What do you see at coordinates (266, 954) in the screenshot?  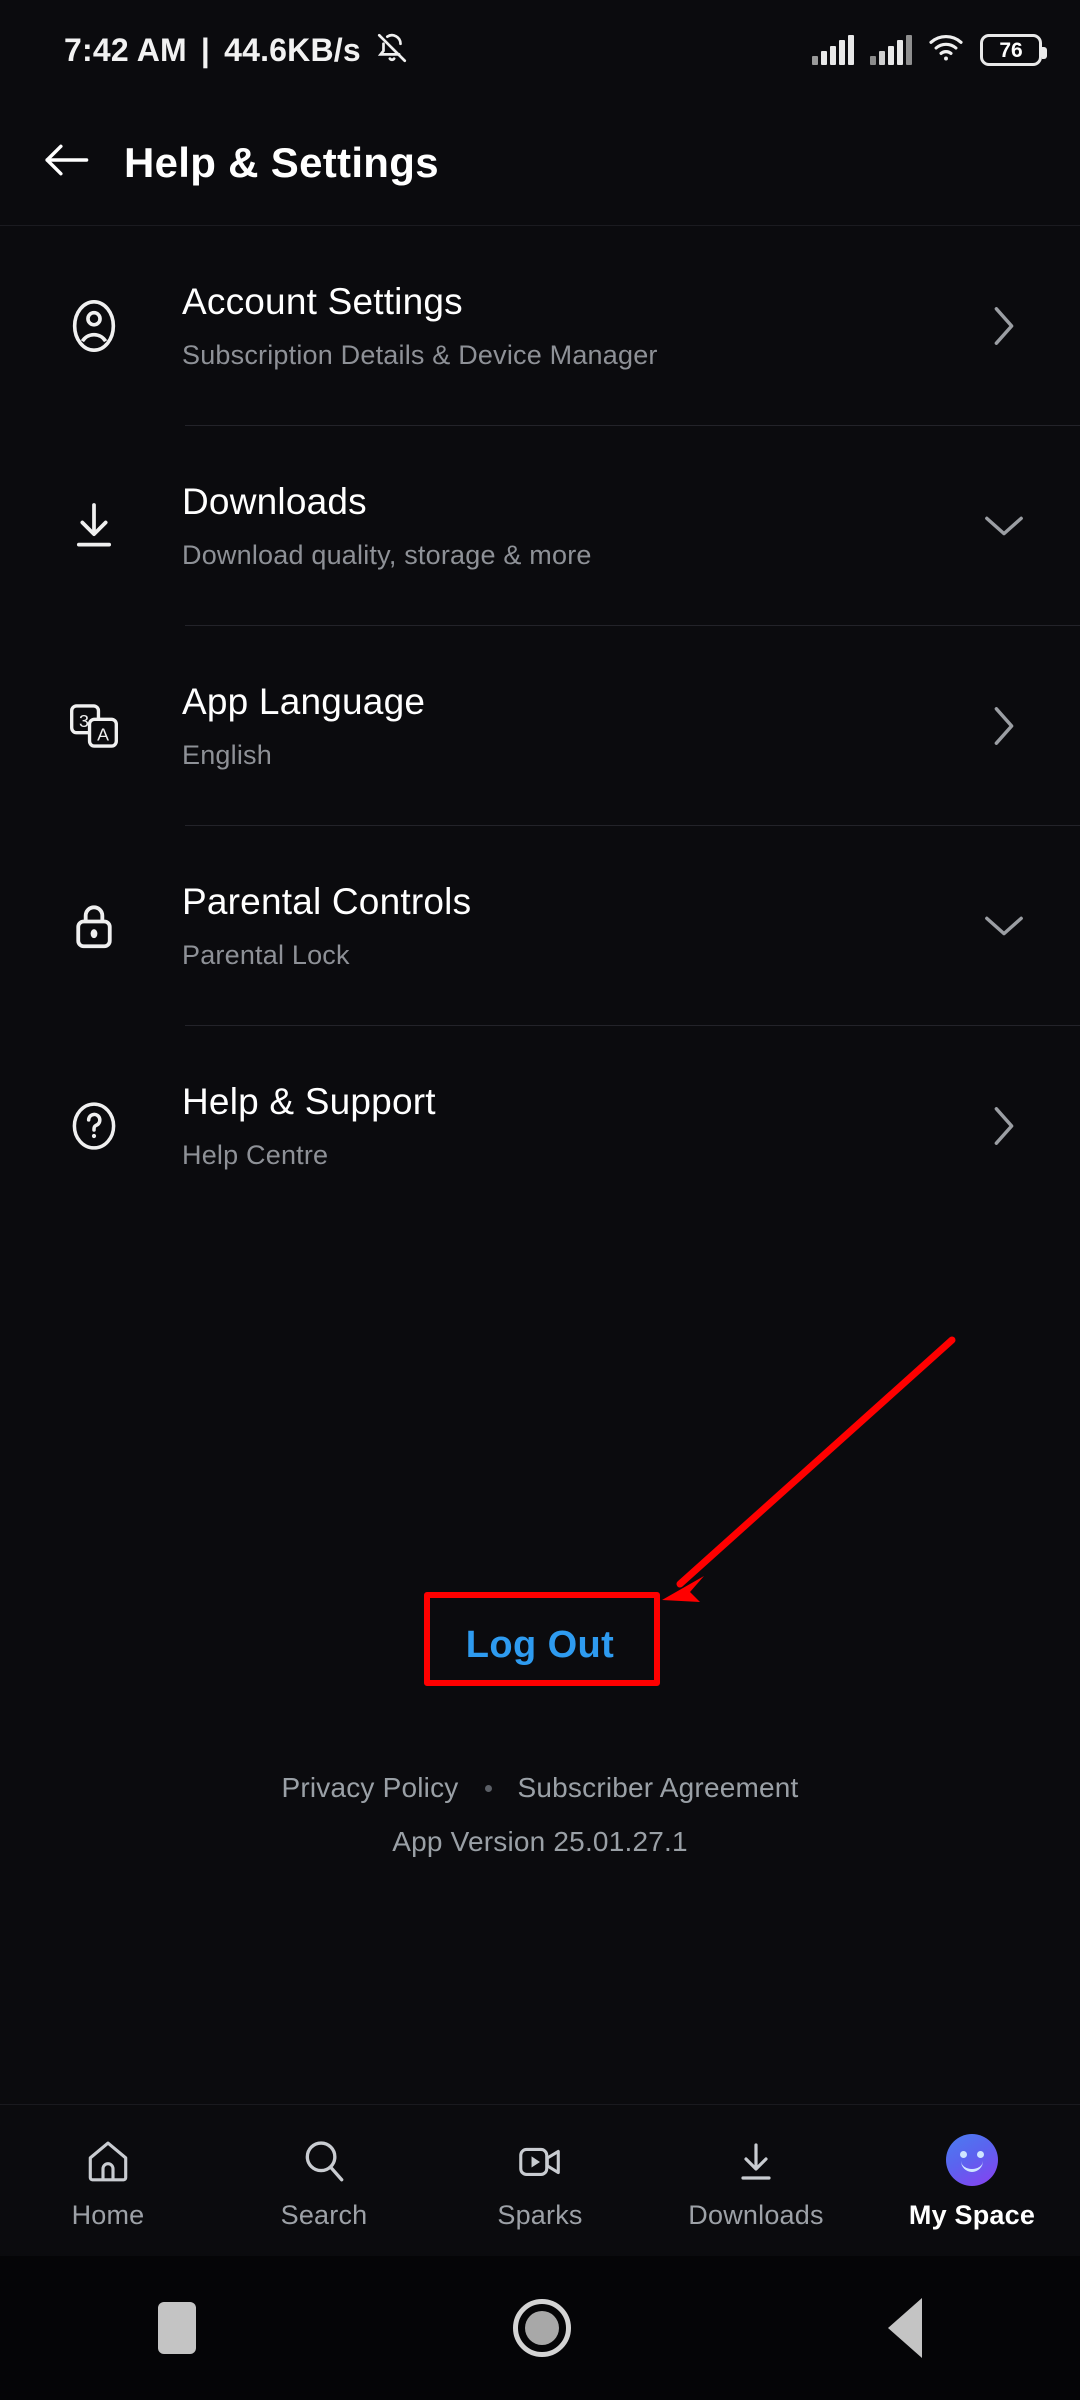 I see `settings-row-subtitle: Parental Lock` at bounding box center [266, 954].